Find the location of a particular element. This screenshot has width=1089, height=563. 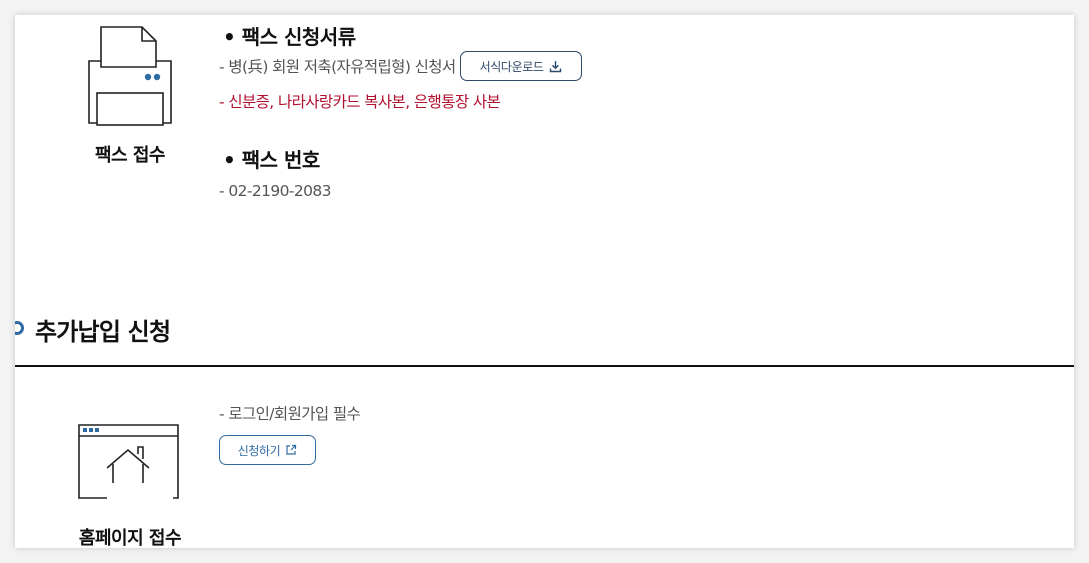

apply-button-label: 신청하기 is located at coordinates (259, 450).